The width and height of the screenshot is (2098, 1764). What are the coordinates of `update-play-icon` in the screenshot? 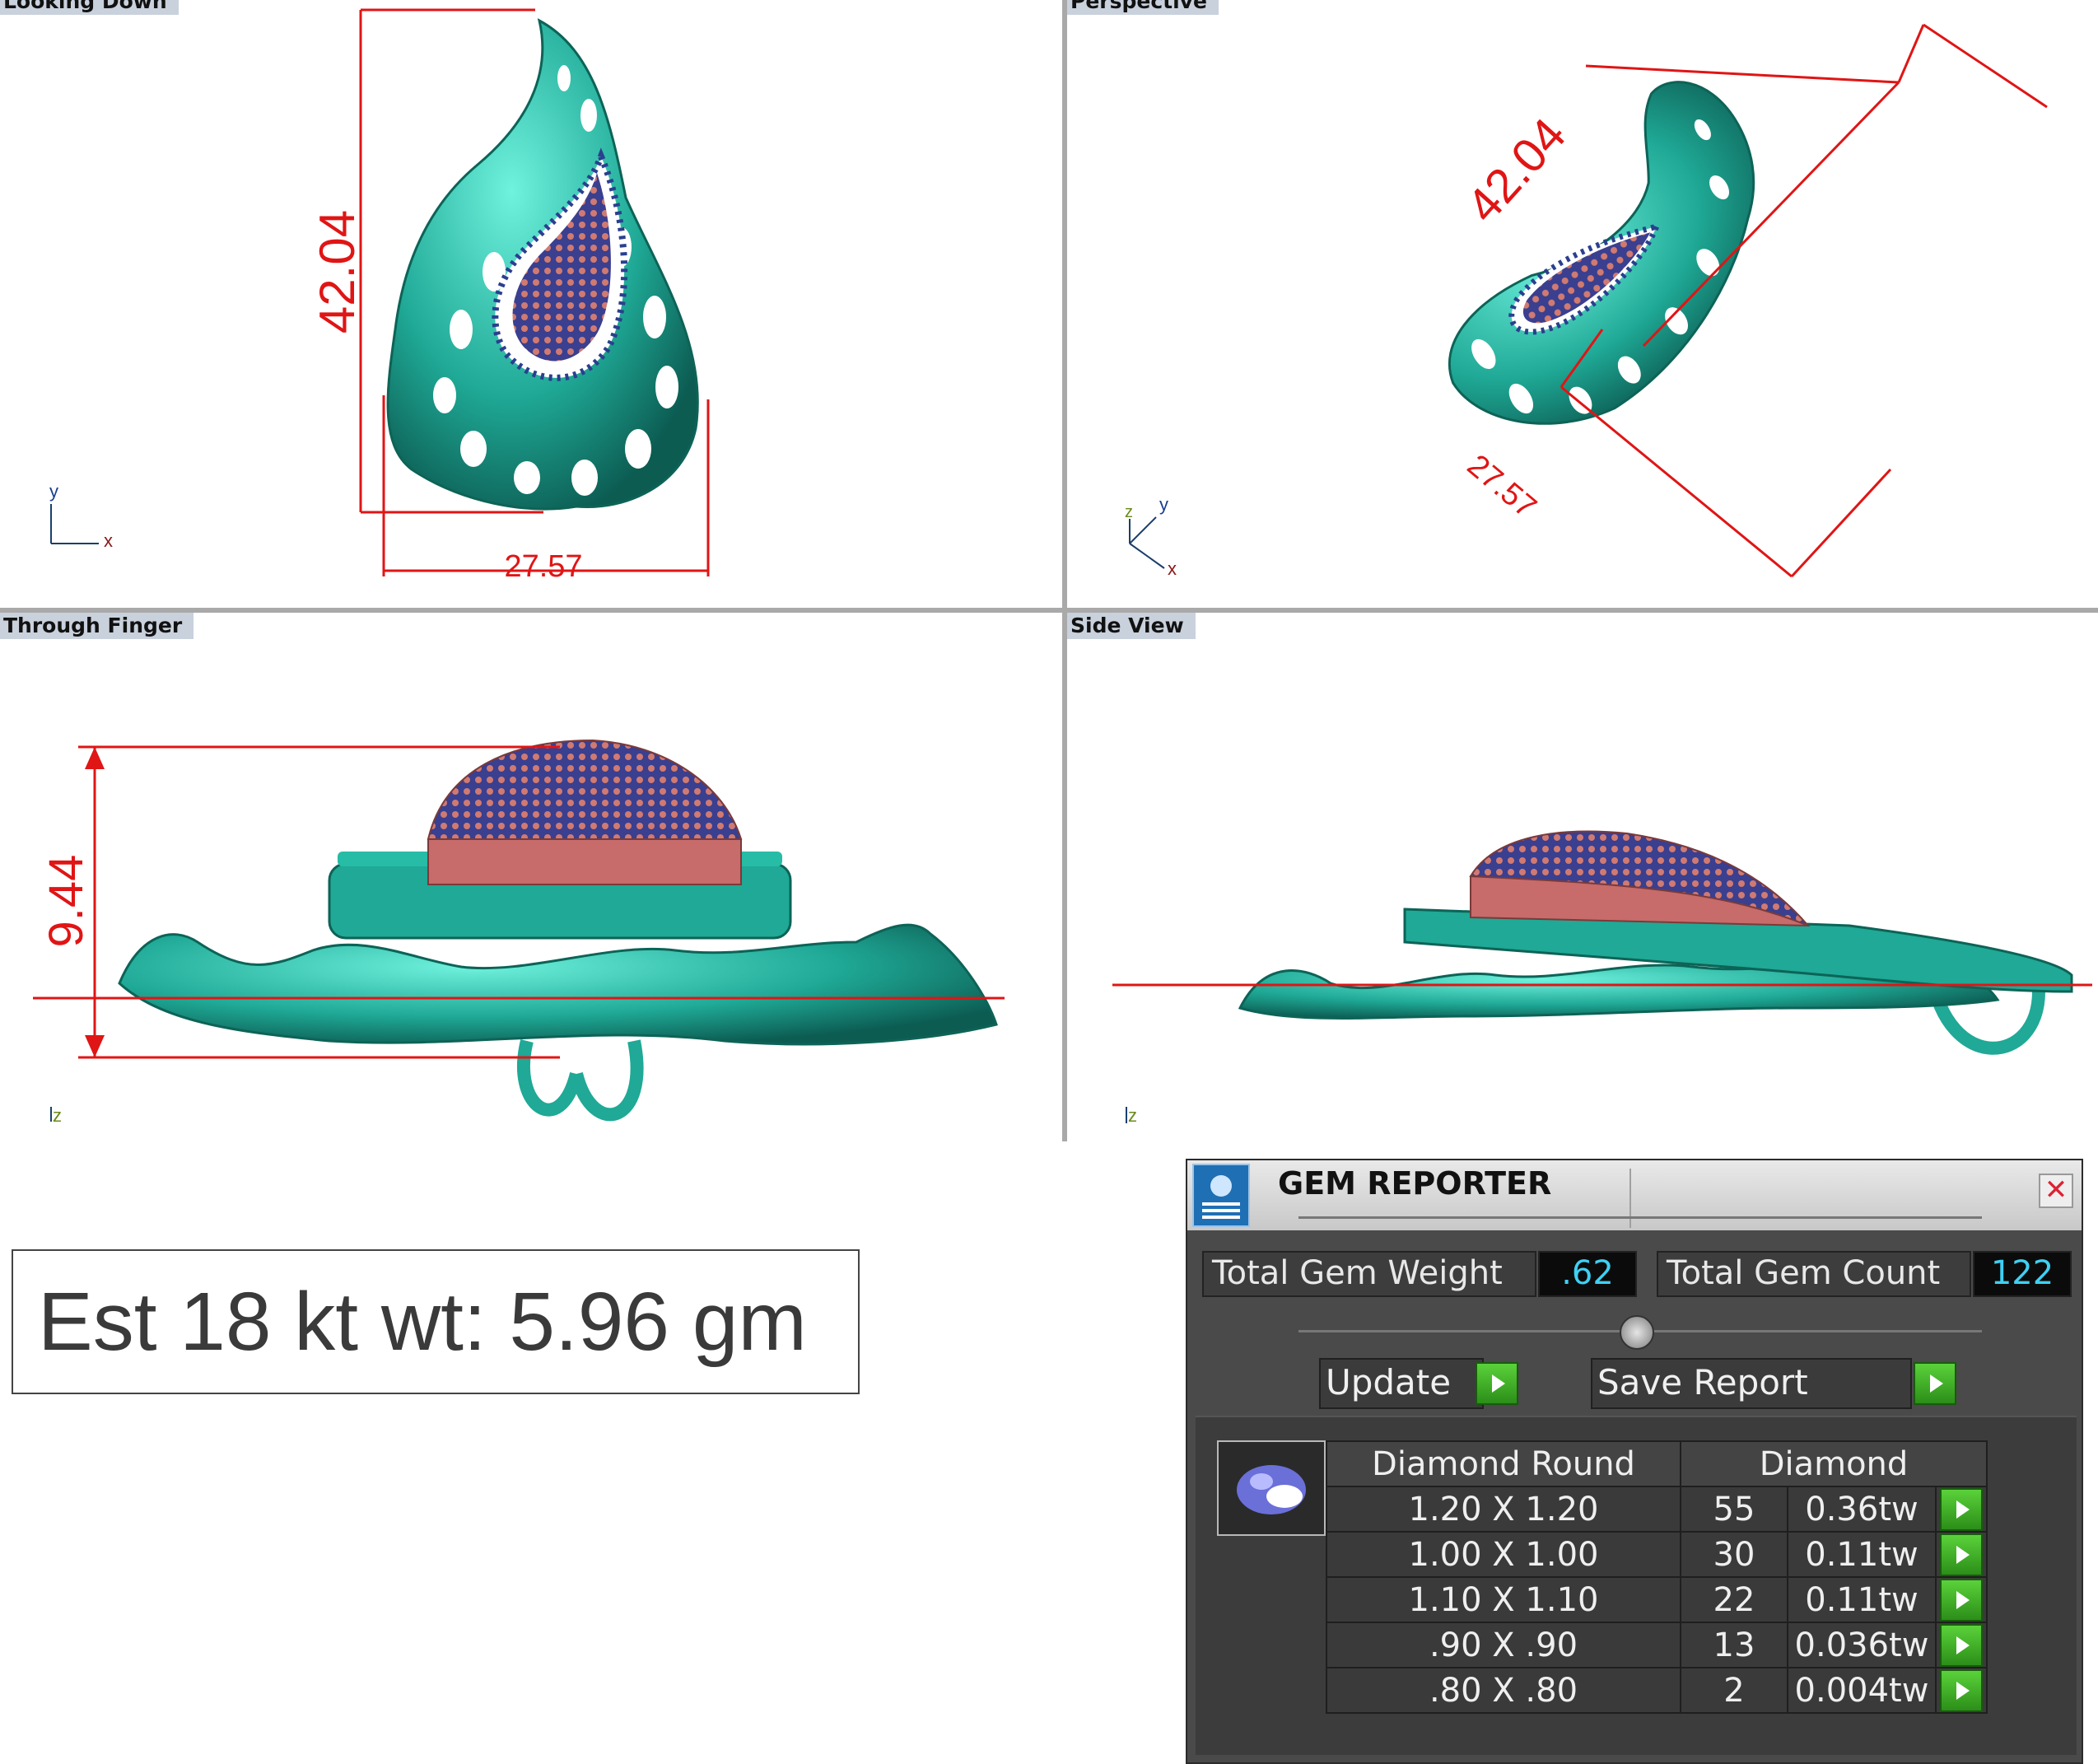 It's located at (1497, 1383).